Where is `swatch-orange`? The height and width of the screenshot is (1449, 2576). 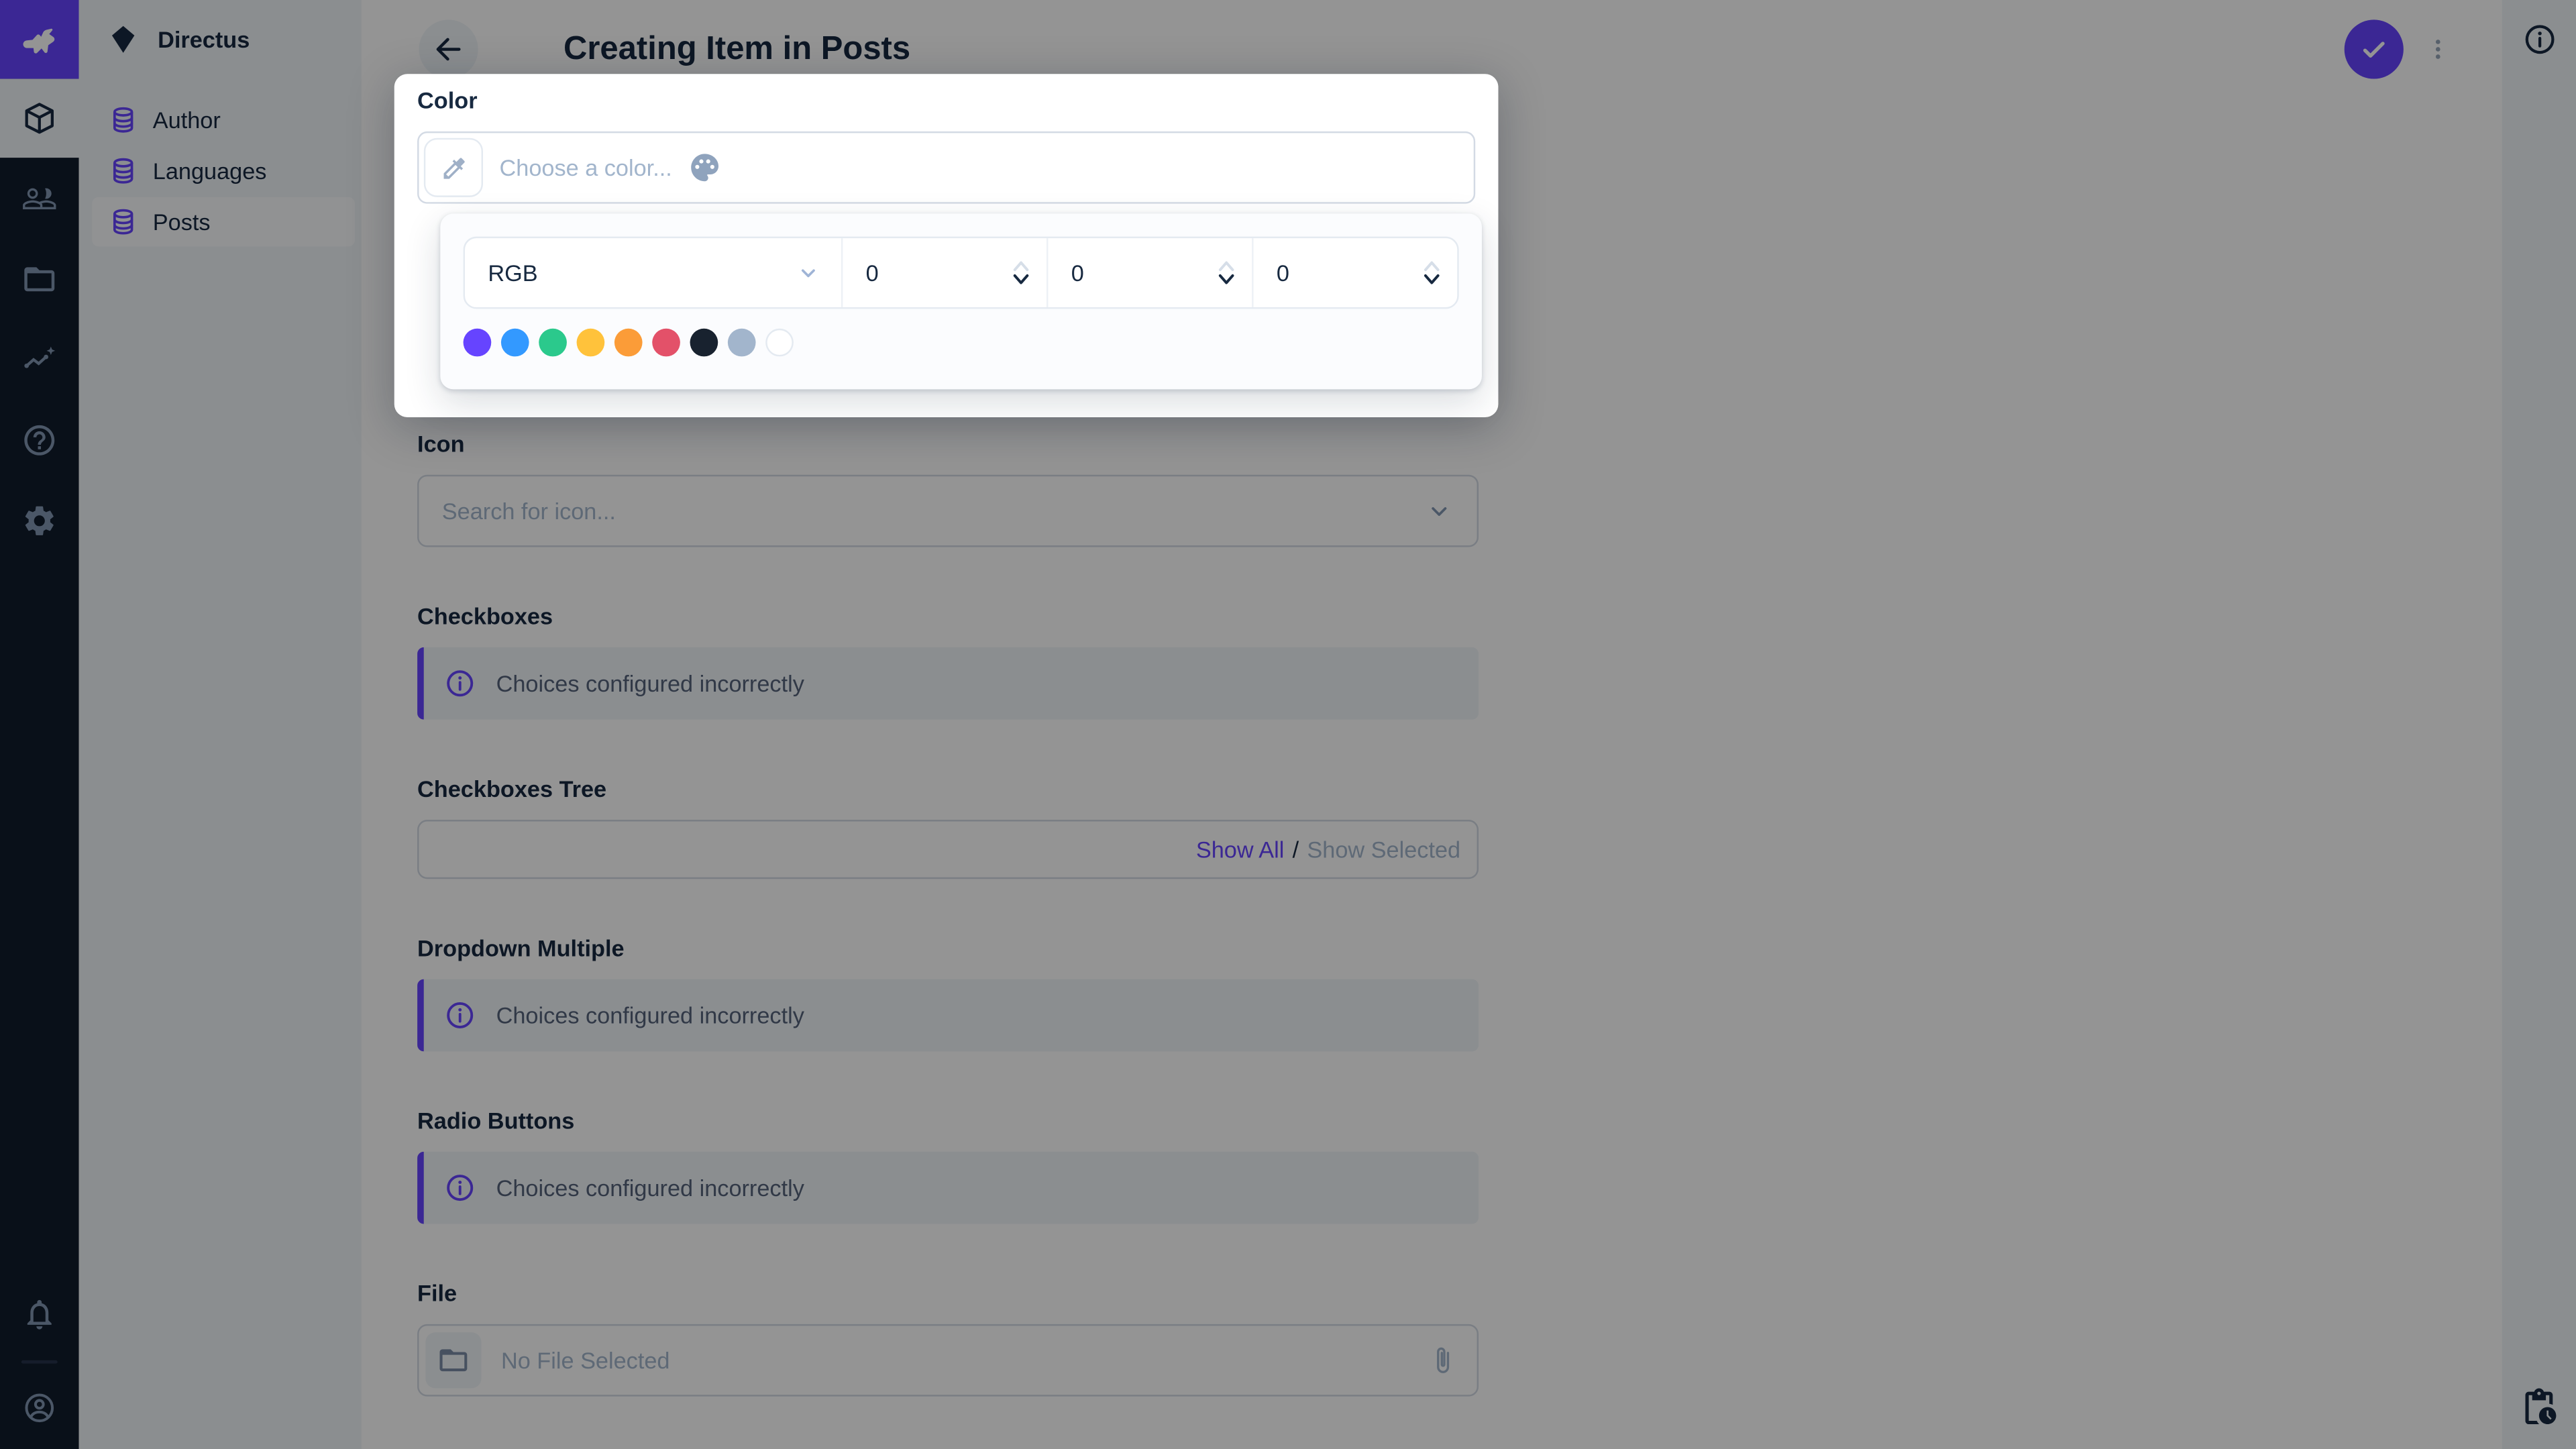 swatch-orange is located at coordinates (628, 342).